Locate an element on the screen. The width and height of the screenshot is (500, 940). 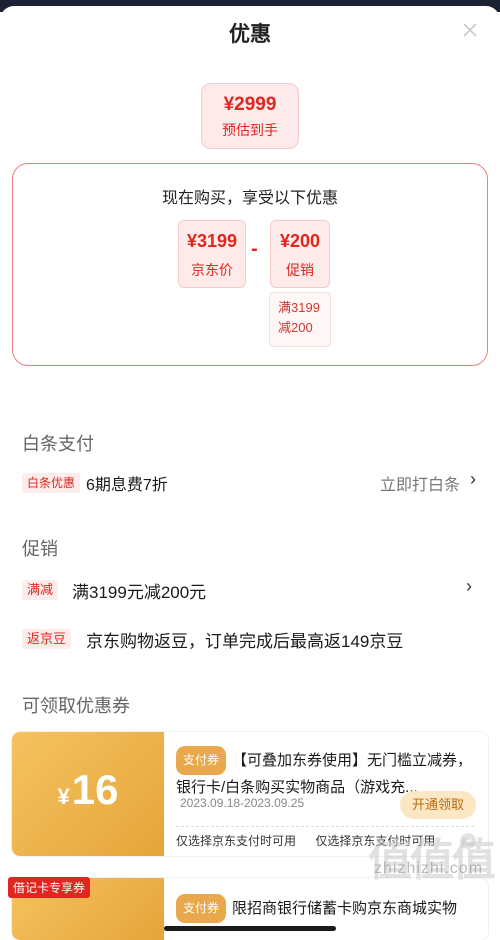
coupon-amount-value: 16 is located at coordinates (95, 789).